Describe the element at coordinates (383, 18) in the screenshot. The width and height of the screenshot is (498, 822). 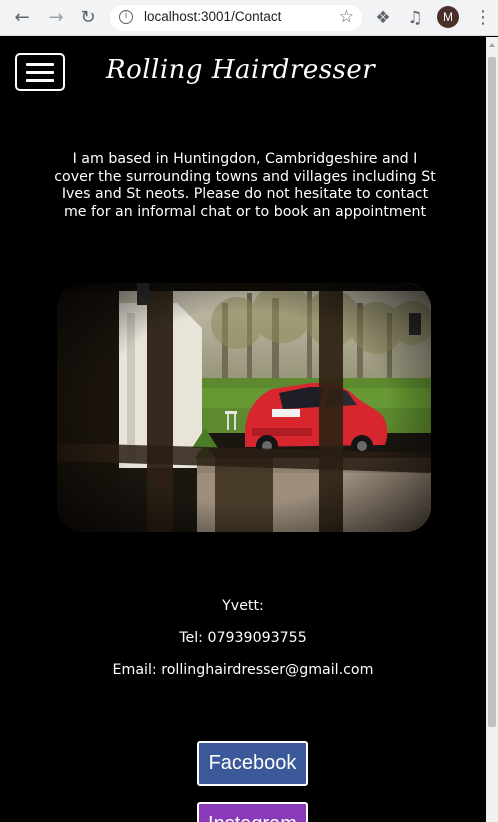
I see `extensions-icon: ❖` at that location.